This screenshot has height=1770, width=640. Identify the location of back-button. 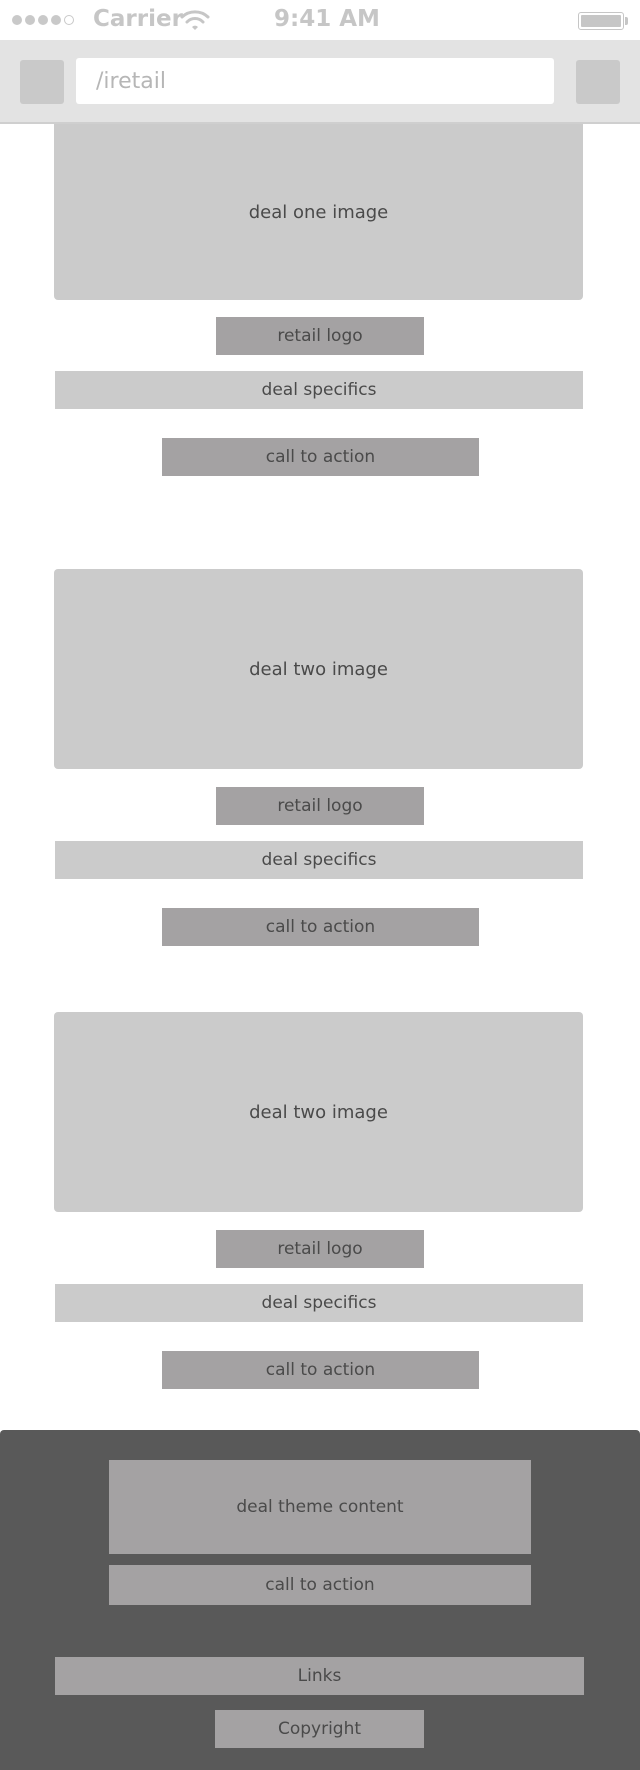
(42, 82).